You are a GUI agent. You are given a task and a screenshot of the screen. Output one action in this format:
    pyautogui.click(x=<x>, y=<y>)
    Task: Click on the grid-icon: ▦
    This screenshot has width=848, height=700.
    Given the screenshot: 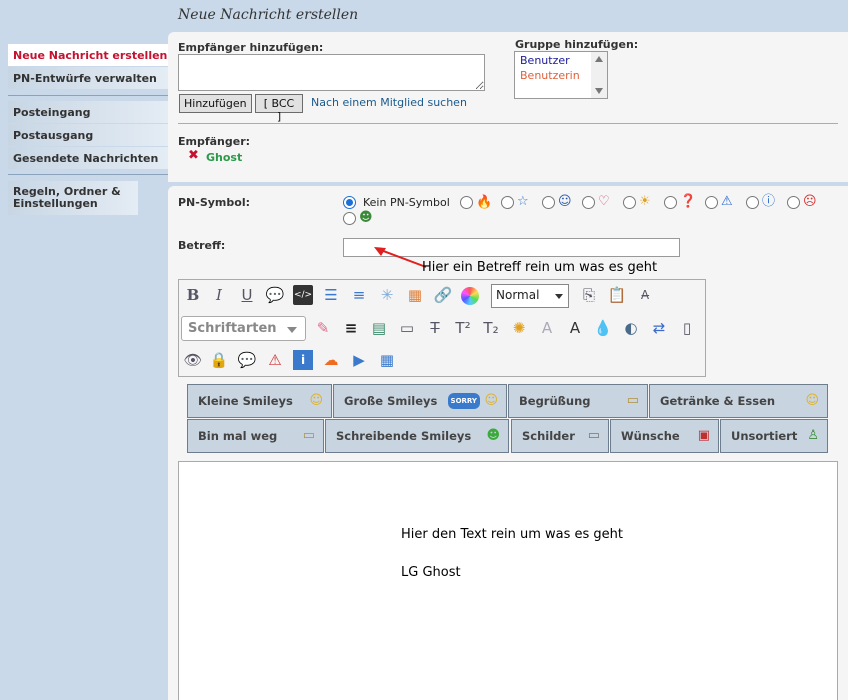 What is the action you would take?
    pyautogui.click(x=387, y=360)
    